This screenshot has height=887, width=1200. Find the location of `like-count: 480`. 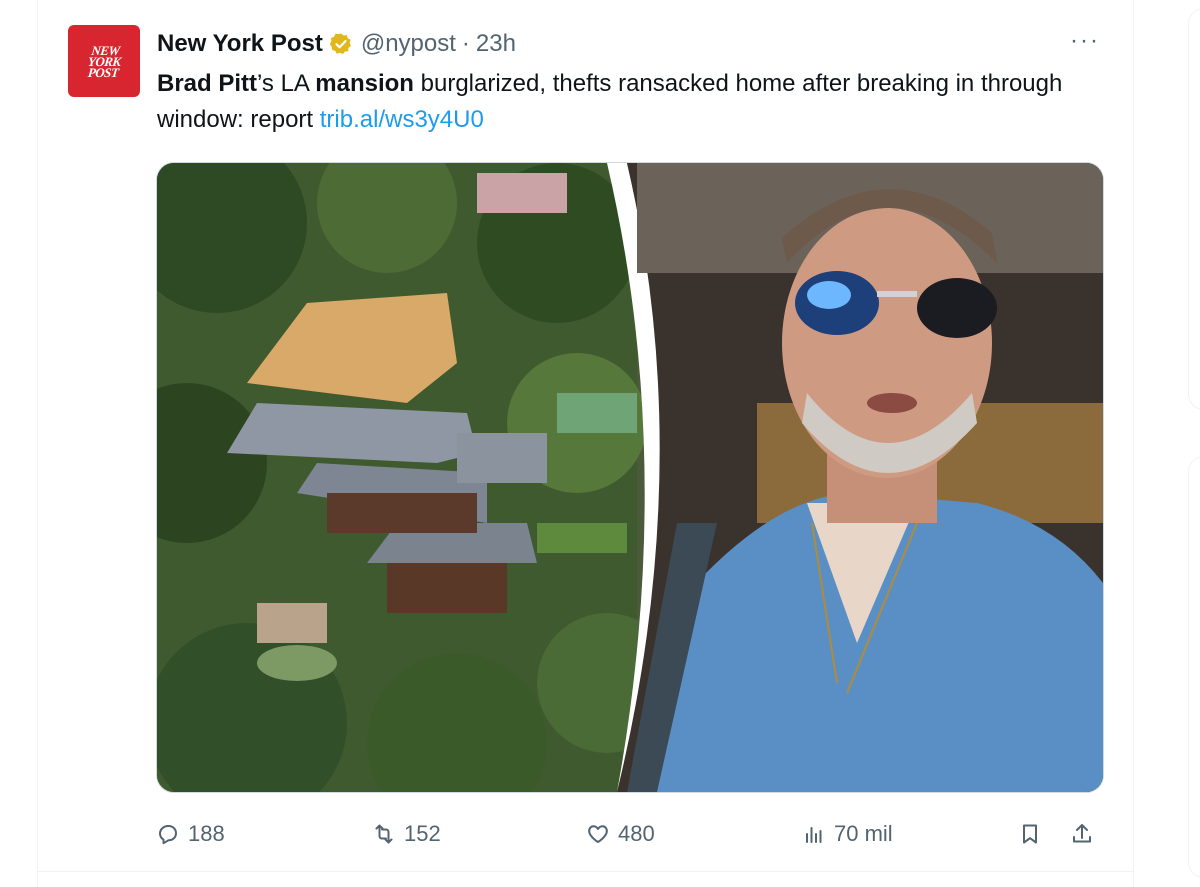

like-count: 480 is located at coordinates (636, 833).